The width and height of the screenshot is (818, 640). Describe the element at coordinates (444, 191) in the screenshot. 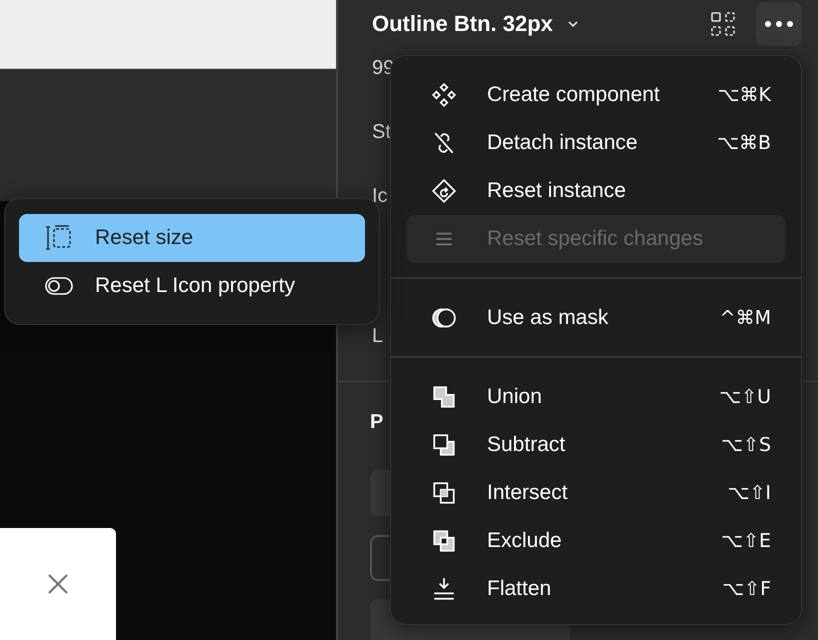

I see `reset-icon` at that location.